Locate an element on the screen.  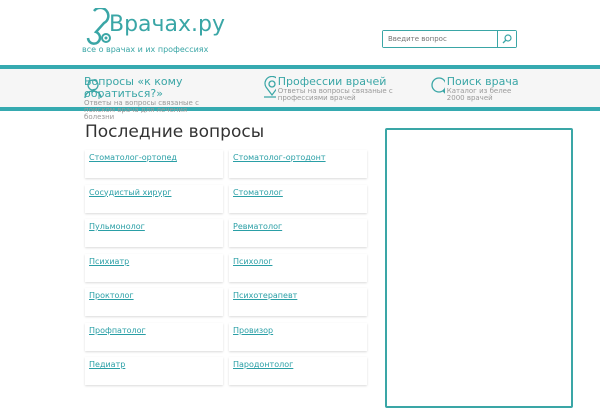
question-link: Стоматолог is located at coordinates (258, 192).